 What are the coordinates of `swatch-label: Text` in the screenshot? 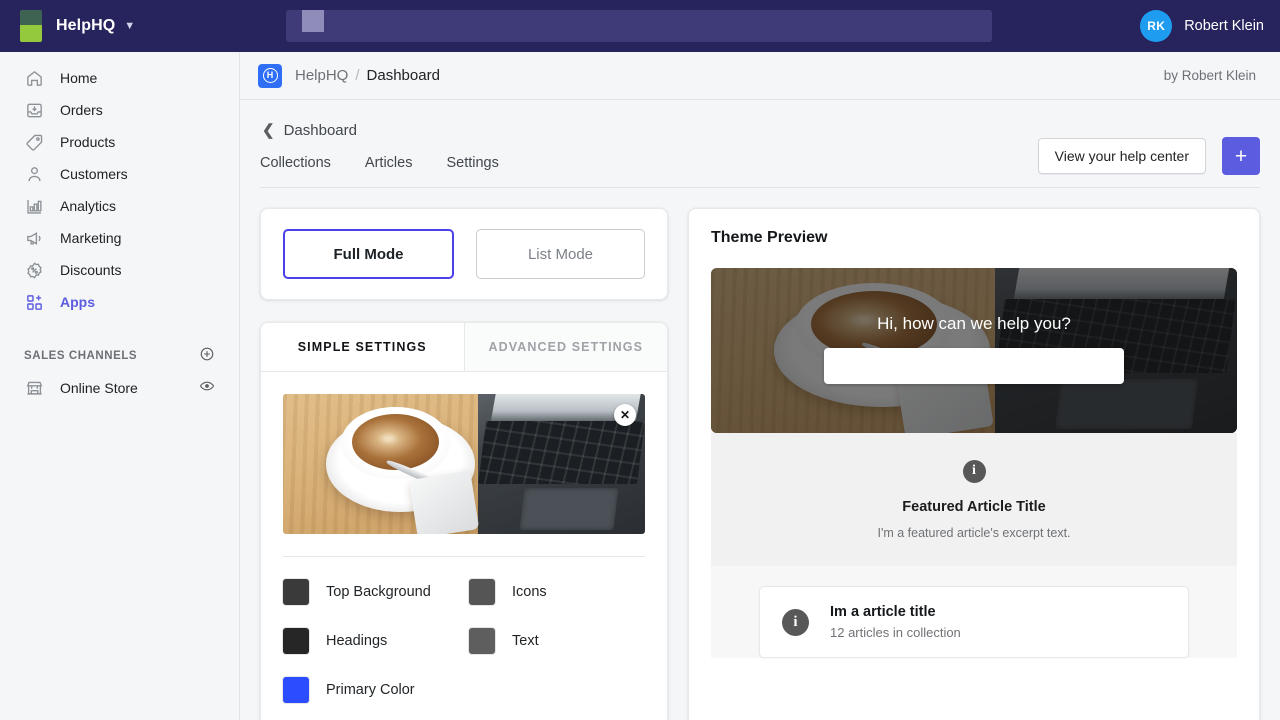 It's located at (525, 641).